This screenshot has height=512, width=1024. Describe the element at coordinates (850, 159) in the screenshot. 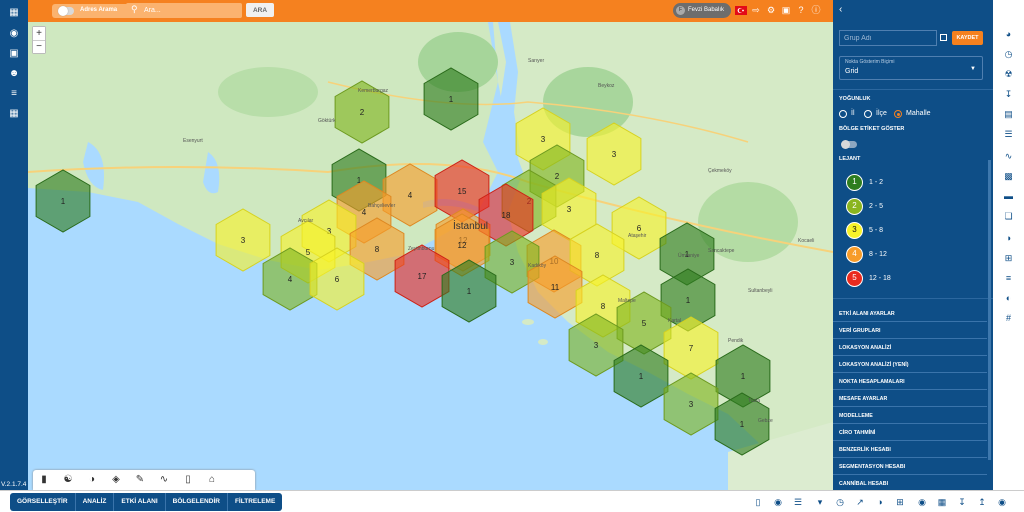

I see `legend-title: LEJANT` at that location.